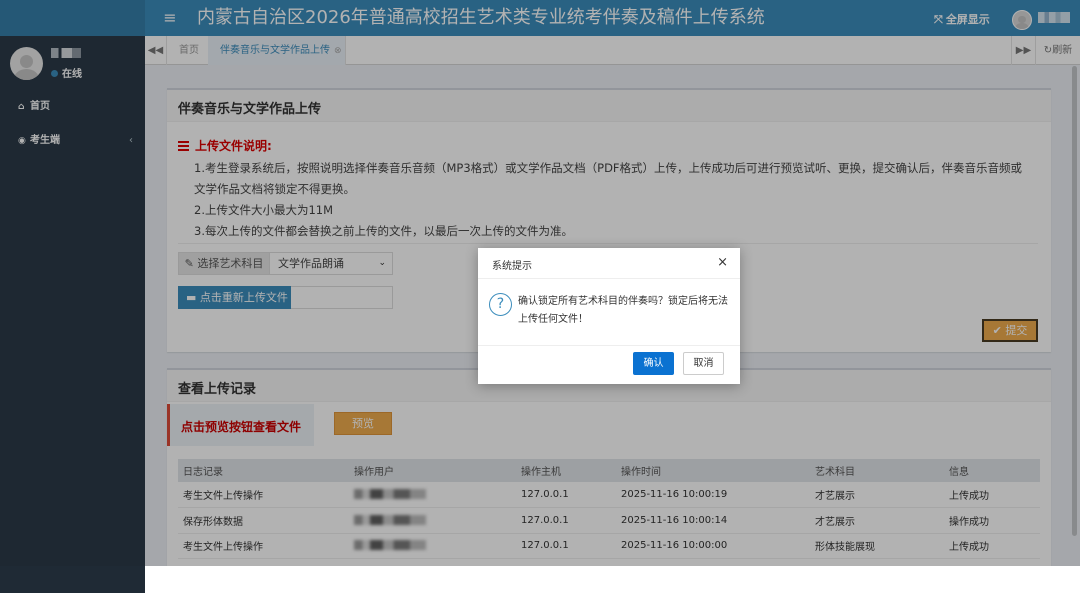  I want to click on cancel-button: 取消, so click(703, 363).